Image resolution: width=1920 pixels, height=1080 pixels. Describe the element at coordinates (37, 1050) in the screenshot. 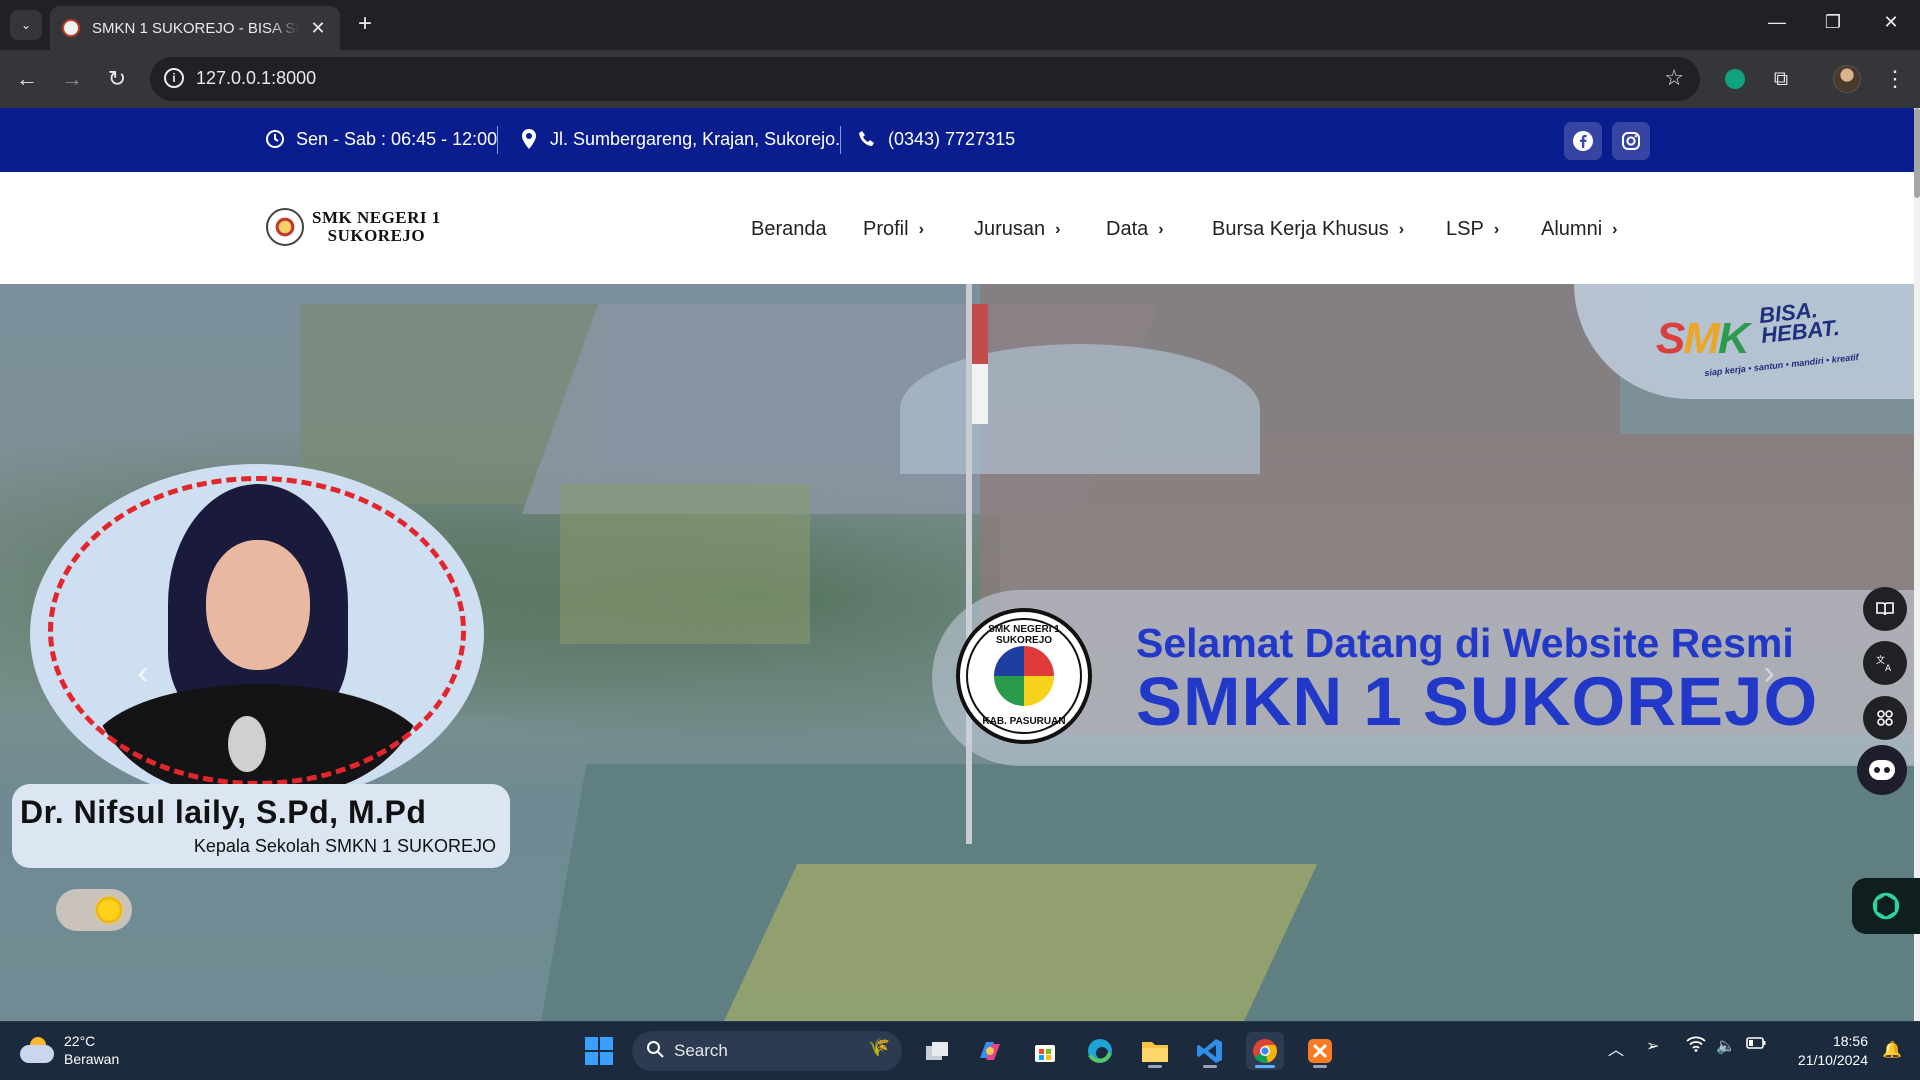

I see `partly-cloudy-icon` at that location.